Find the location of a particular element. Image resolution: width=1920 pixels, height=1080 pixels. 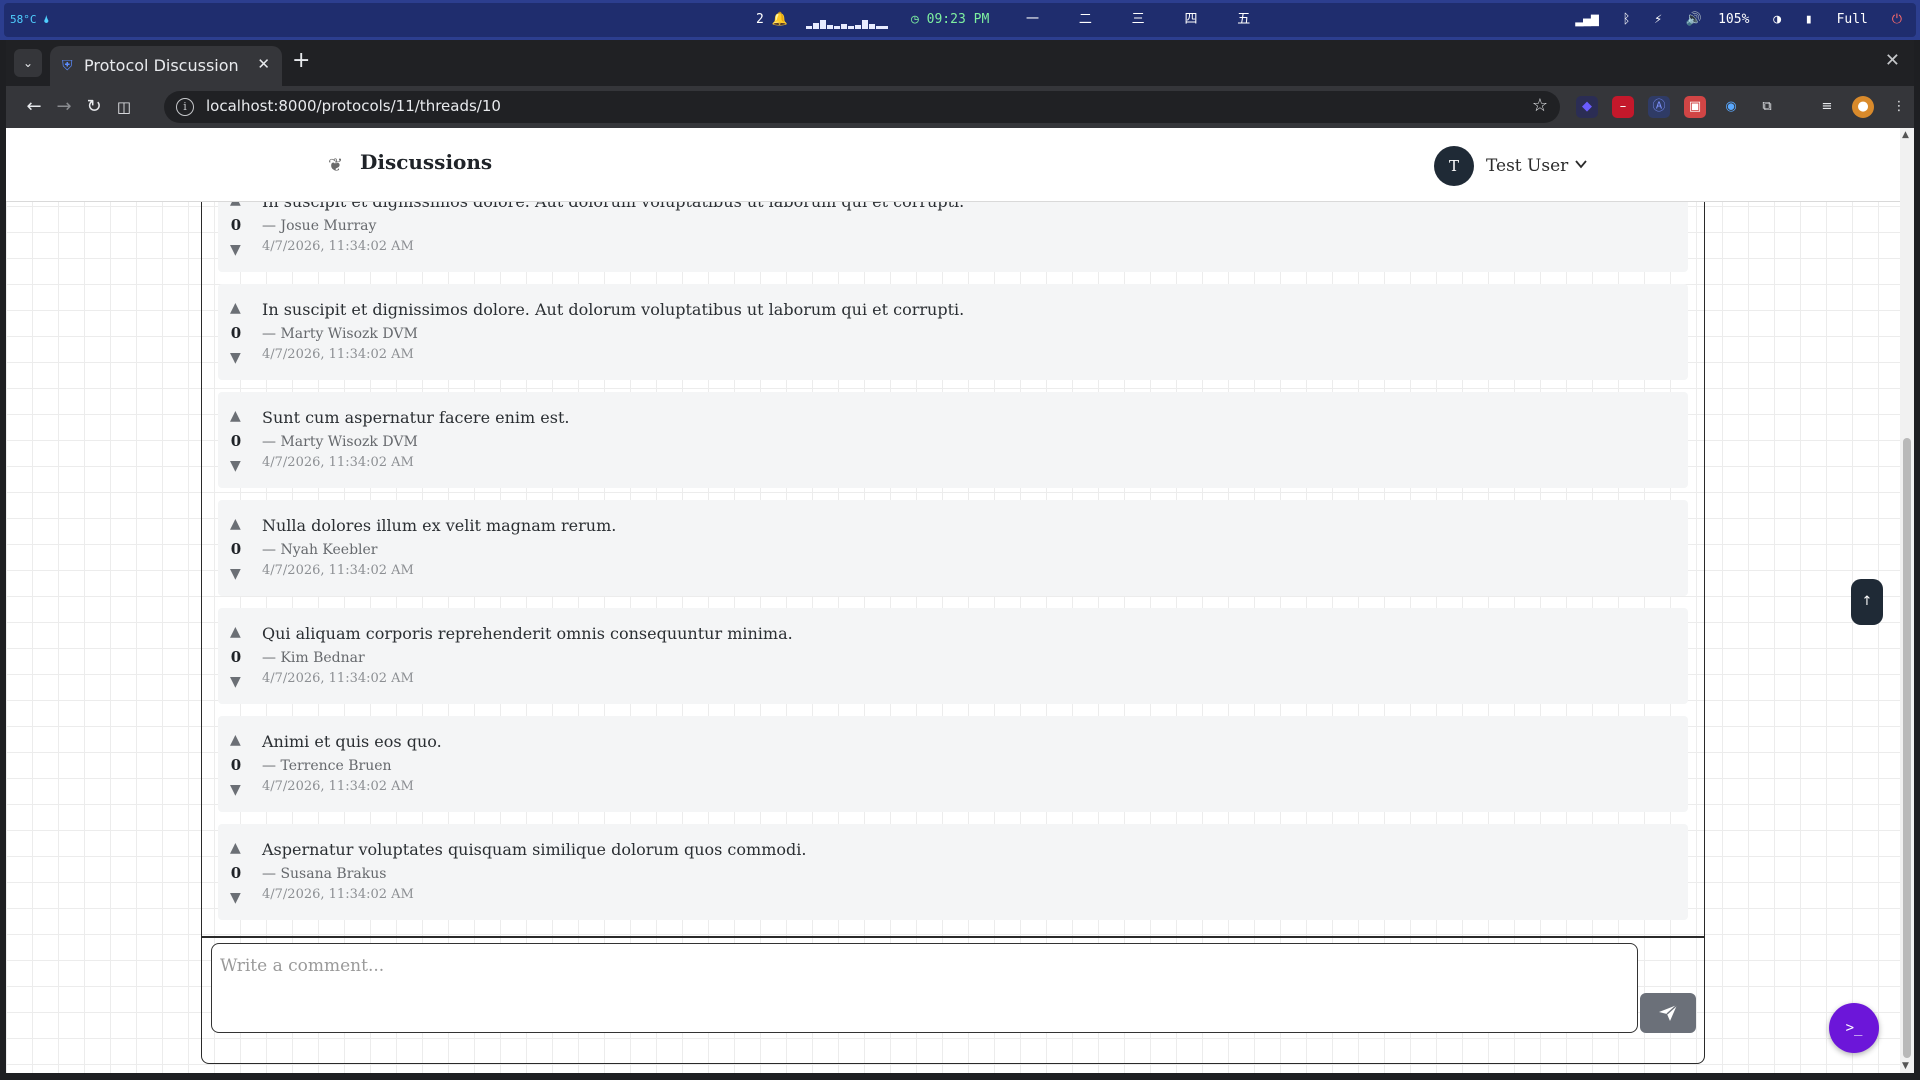

back-button: ← is located at coordinates (34, 107).